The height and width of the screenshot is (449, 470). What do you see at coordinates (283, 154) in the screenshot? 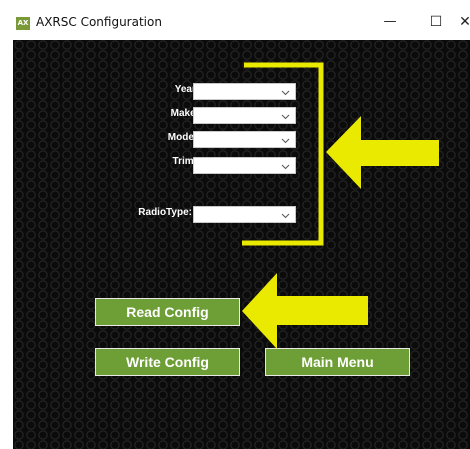
I see `bracket-icon` at bounding box center [283, 154].